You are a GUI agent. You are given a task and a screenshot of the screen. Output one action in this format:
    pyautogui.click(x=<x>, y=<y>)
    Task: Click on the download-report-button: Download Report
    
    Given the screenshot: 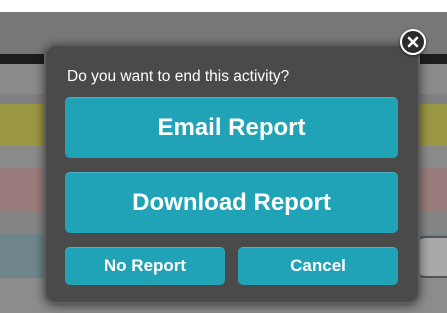 What is the action you would take?
    pyautogui.click(x=231, y=202)
    